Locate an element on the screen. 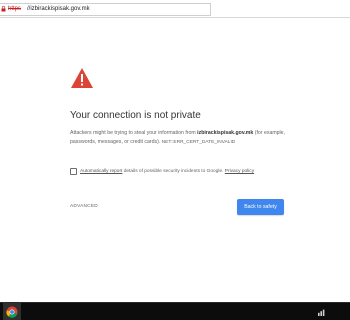  error-code: NET::ERR_CERT_DATE_INVALID is located at coordinates (198, 142).